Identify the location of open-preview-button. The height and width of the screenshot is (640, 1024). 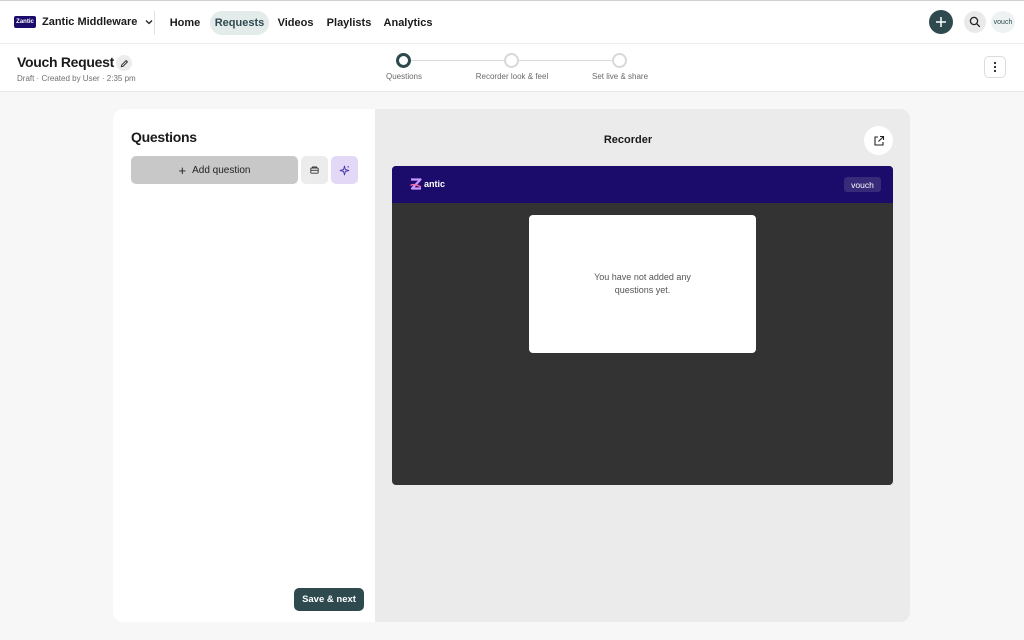
(878, 140).